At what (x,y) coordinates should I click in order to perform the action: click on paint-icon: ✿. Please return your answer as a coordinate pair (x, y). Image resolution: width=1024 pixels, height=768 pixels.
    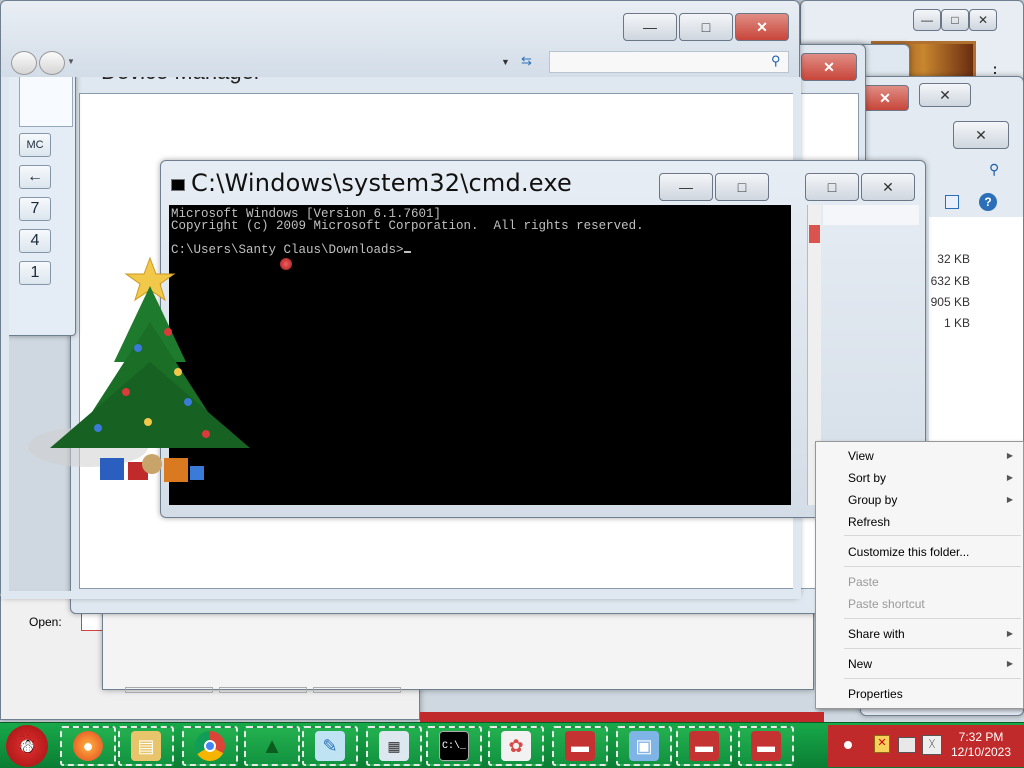
    Looking at the image, I should click on (516, 746).